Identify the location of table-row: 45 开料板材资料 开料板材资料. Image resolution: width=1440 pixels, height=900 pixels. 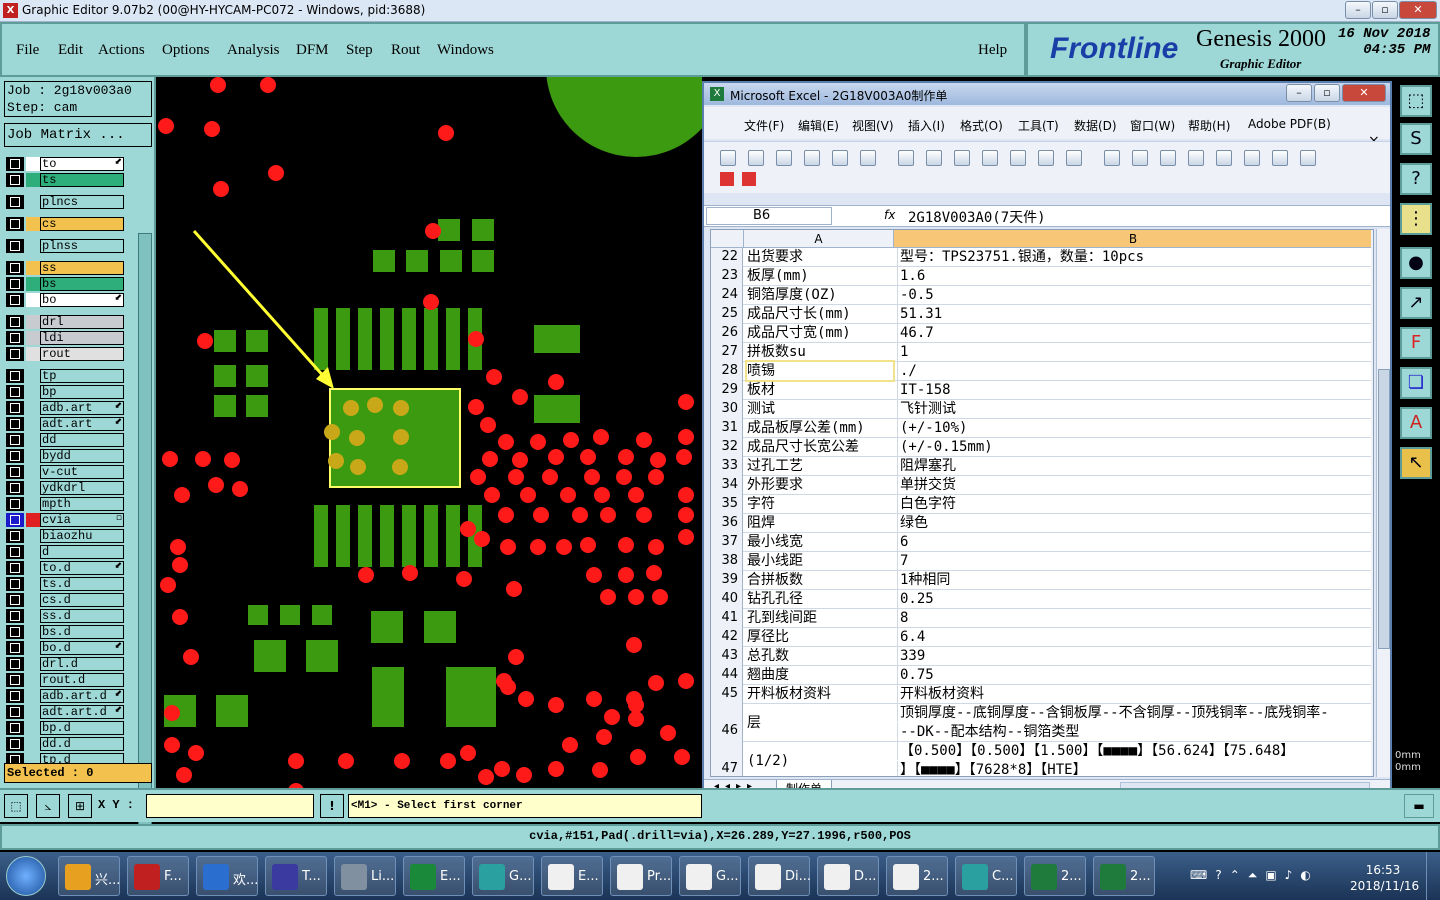
(1041, 694).